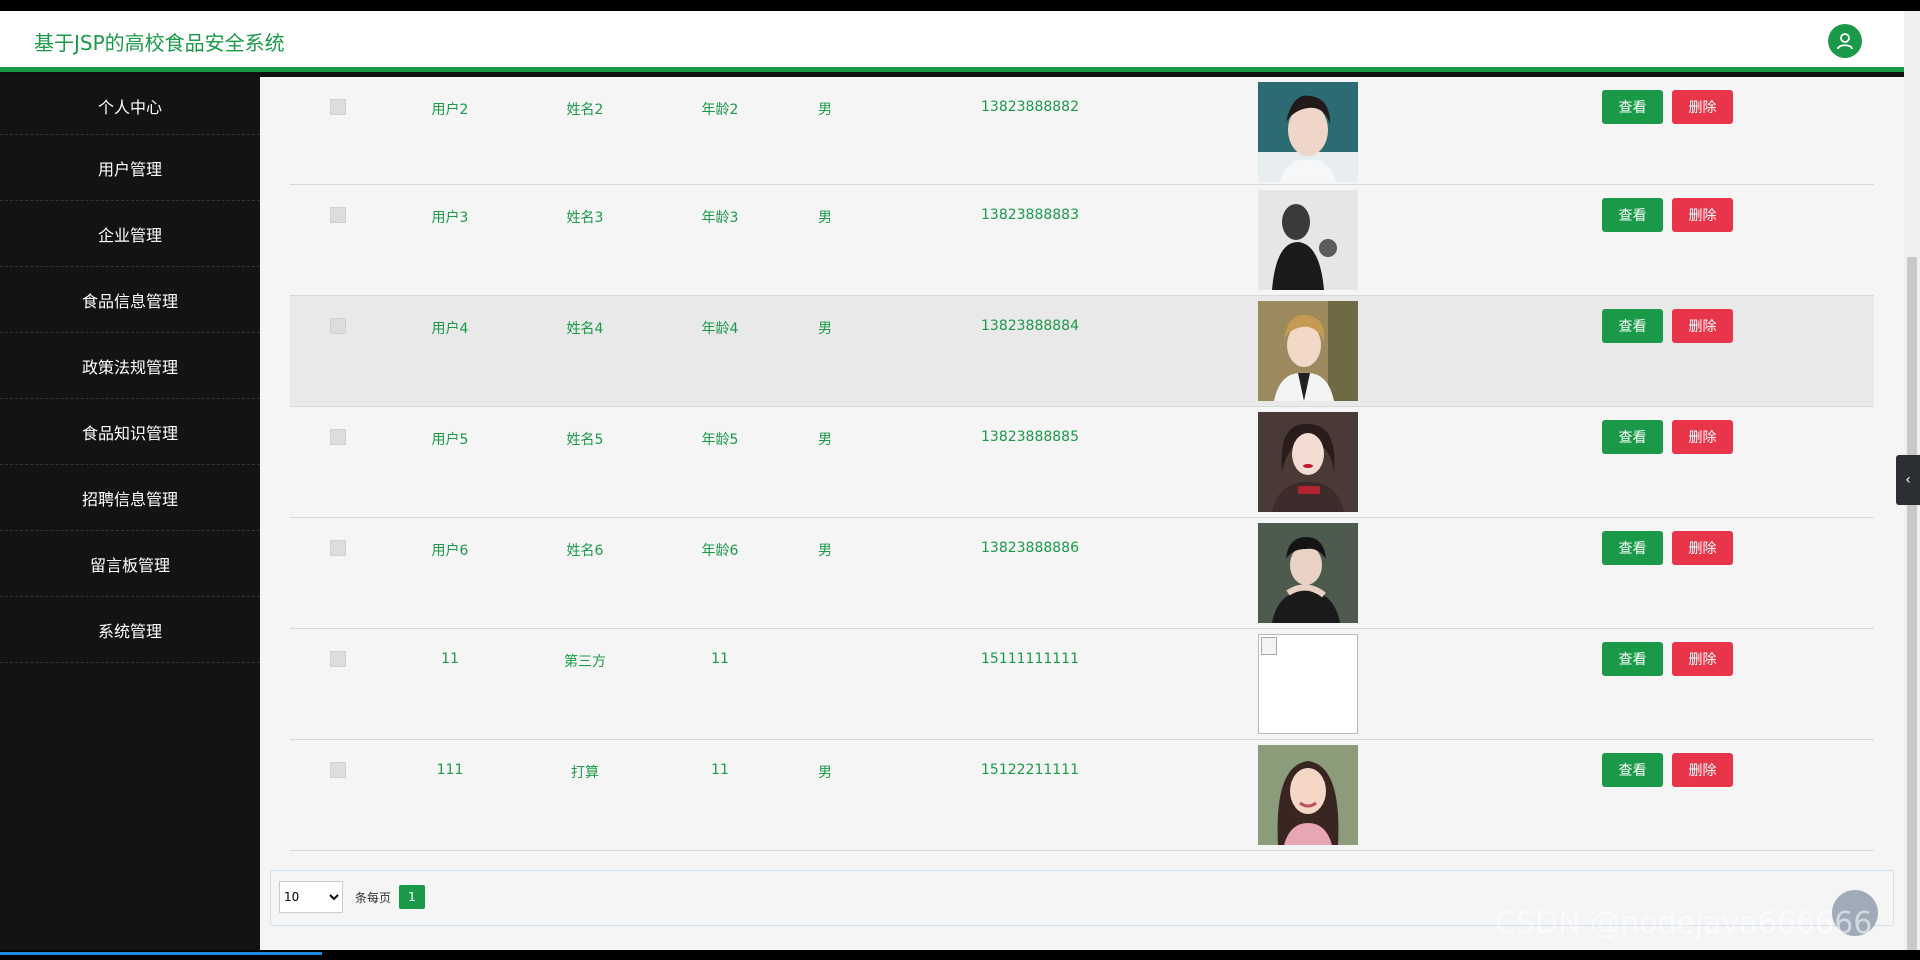  I want to click on cell-phone: 13823888885, so click(1030, 437).